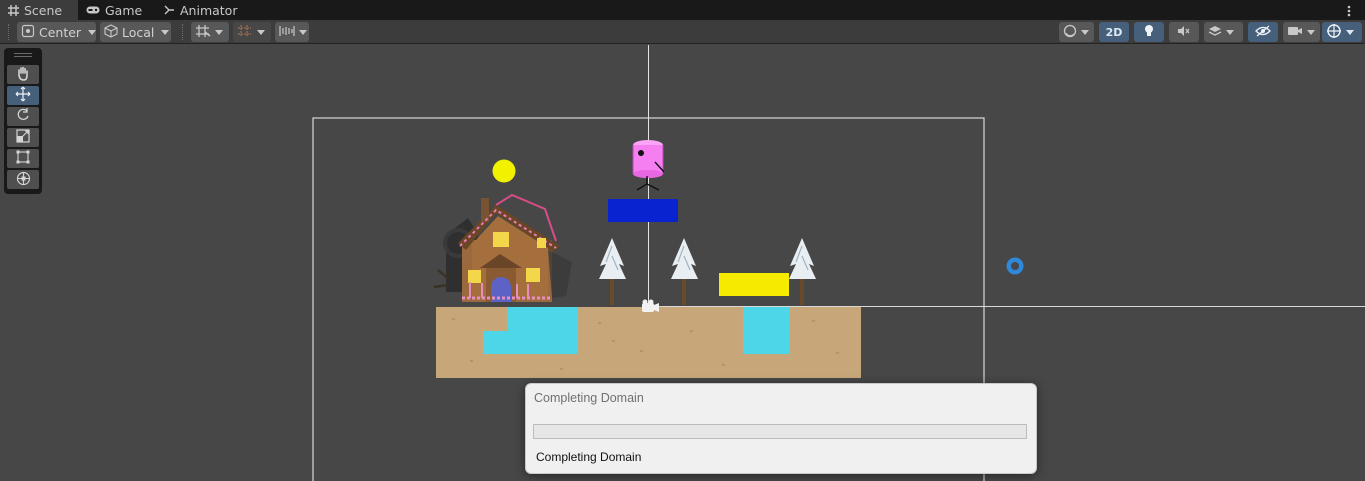 The image size is (1365, 481). I want to click on camera-icon, so click(1295, 32).